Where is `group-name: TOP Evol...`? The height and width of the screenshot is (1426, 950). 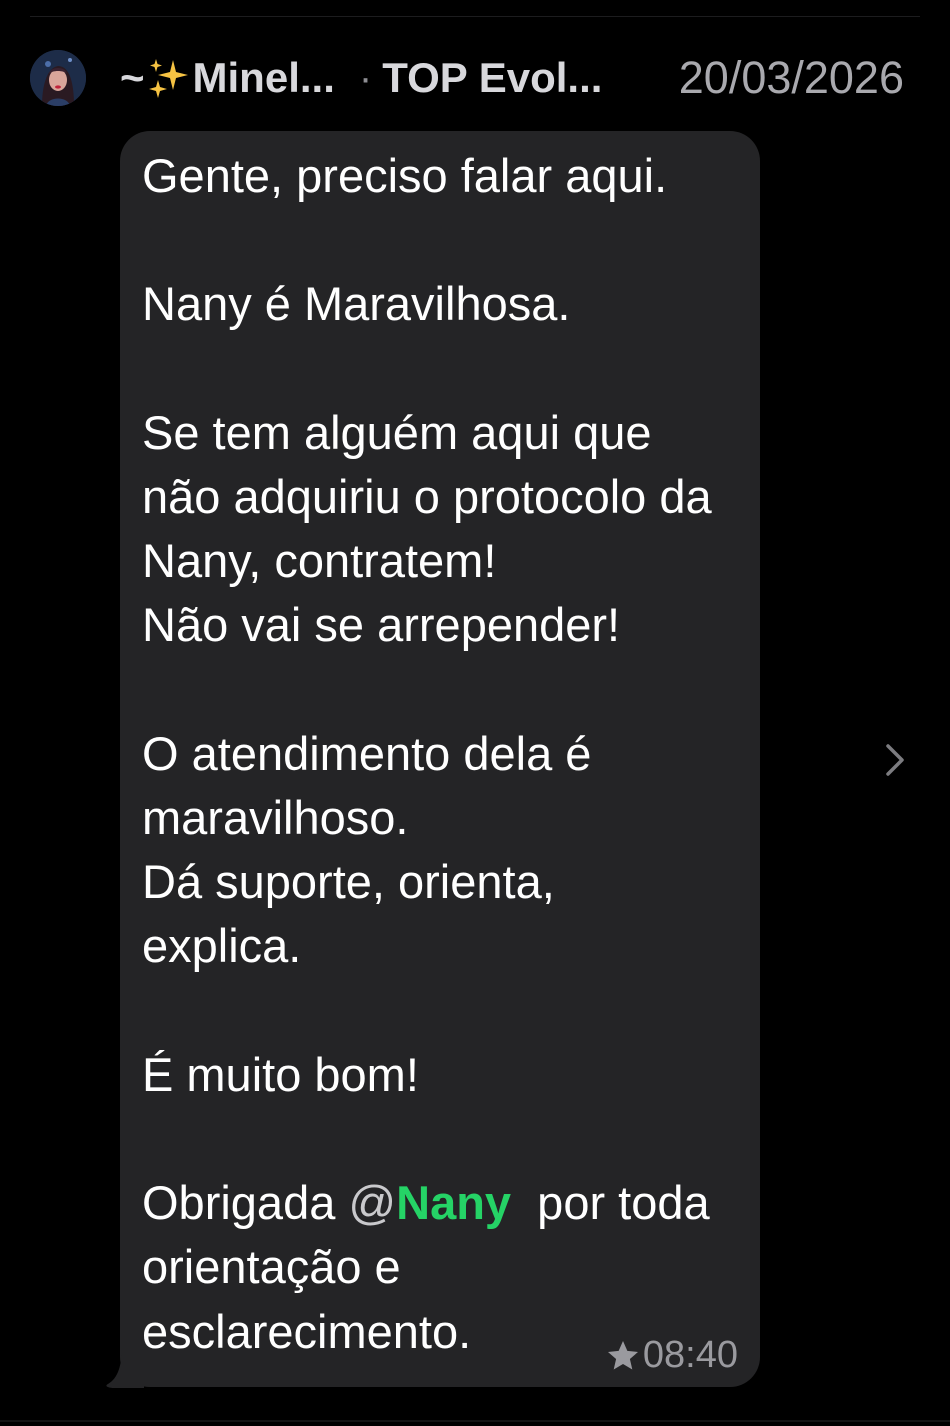
group-name: TOP Evol... is located at coordinates (492, 78).